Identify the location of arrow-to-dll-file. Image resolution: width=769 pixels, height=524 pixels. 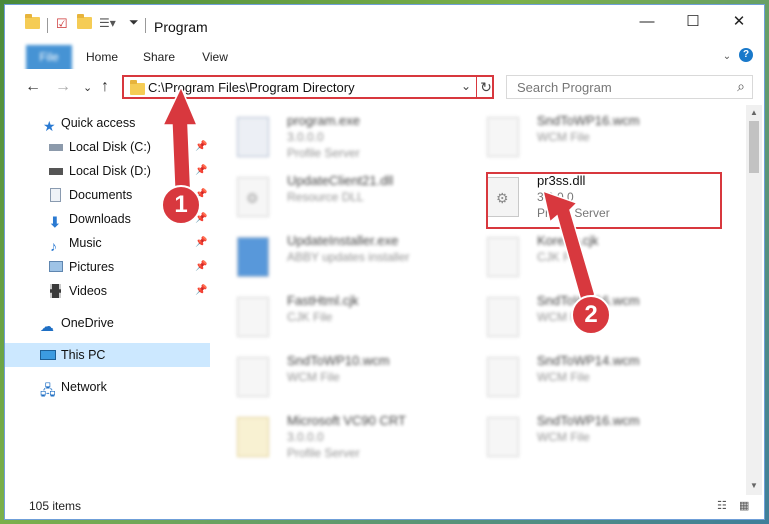
(568, 246).